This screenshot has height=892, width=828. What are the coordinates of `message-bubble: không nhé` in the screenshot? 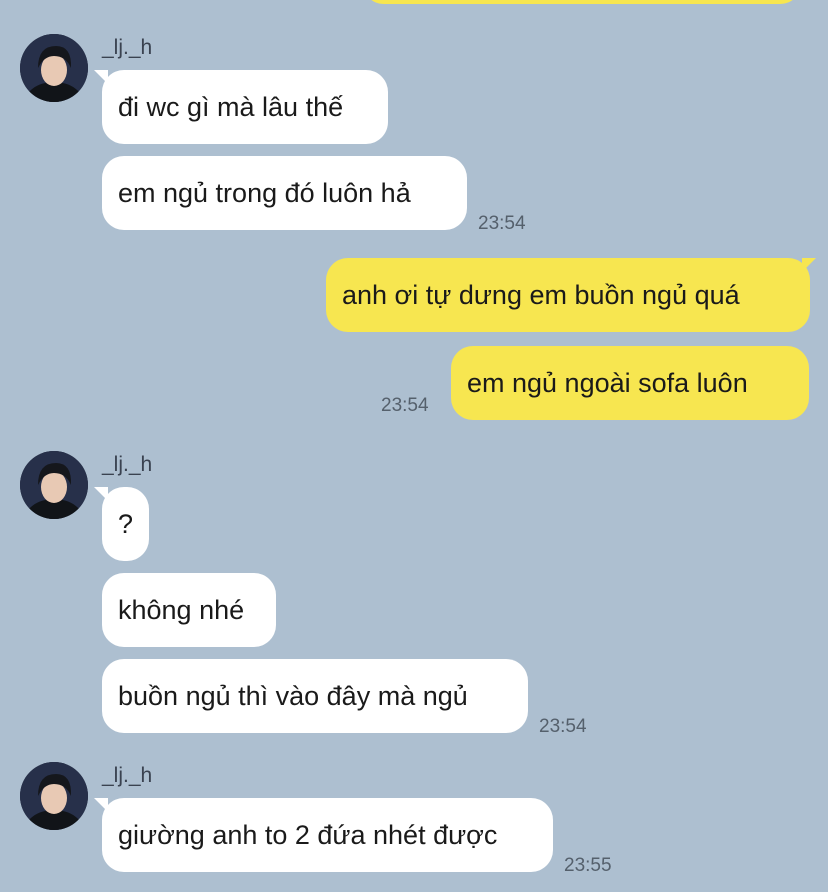 It's located at (189, 610).